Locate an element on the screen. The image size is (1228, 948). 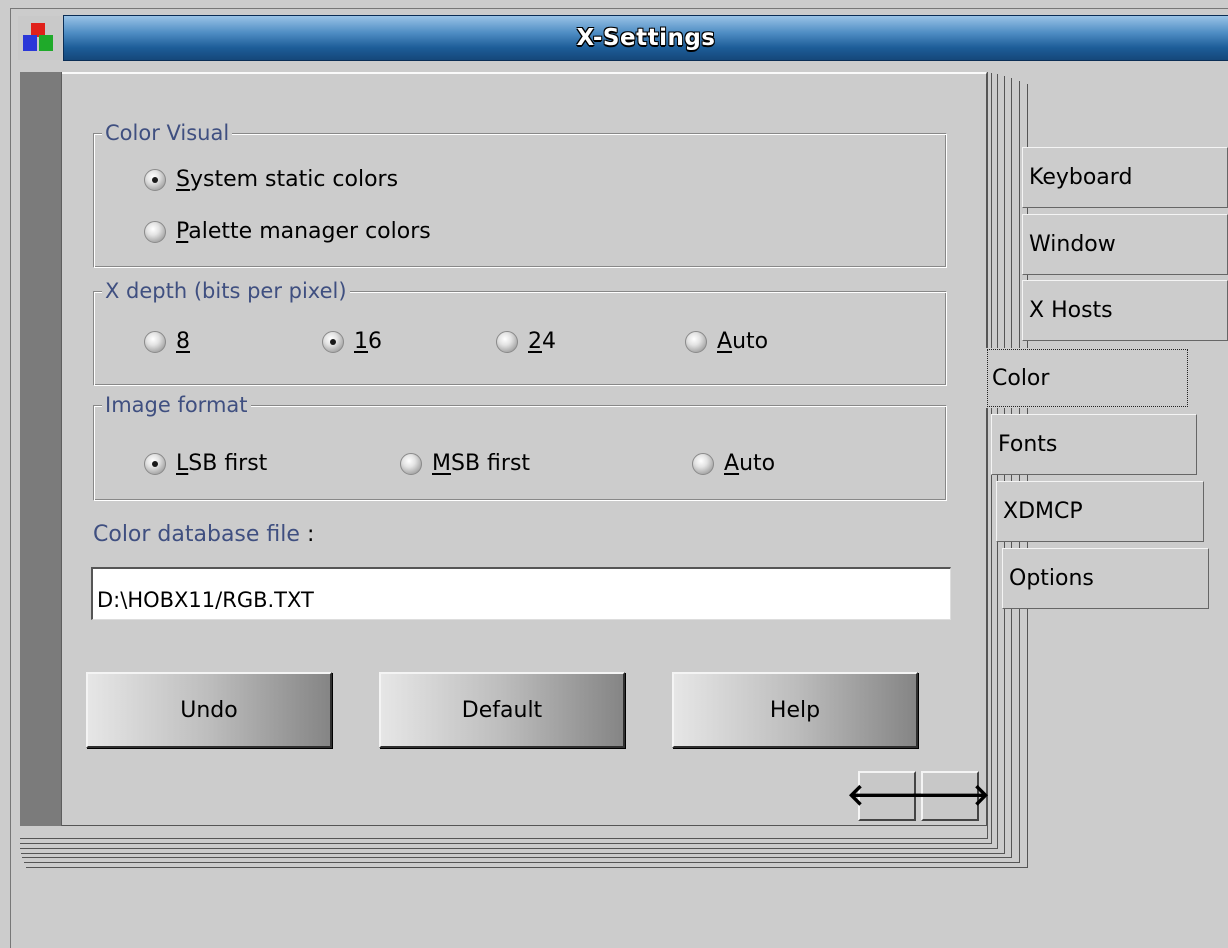
depth-8-radio: 8 is located at coordinates (167, 342).